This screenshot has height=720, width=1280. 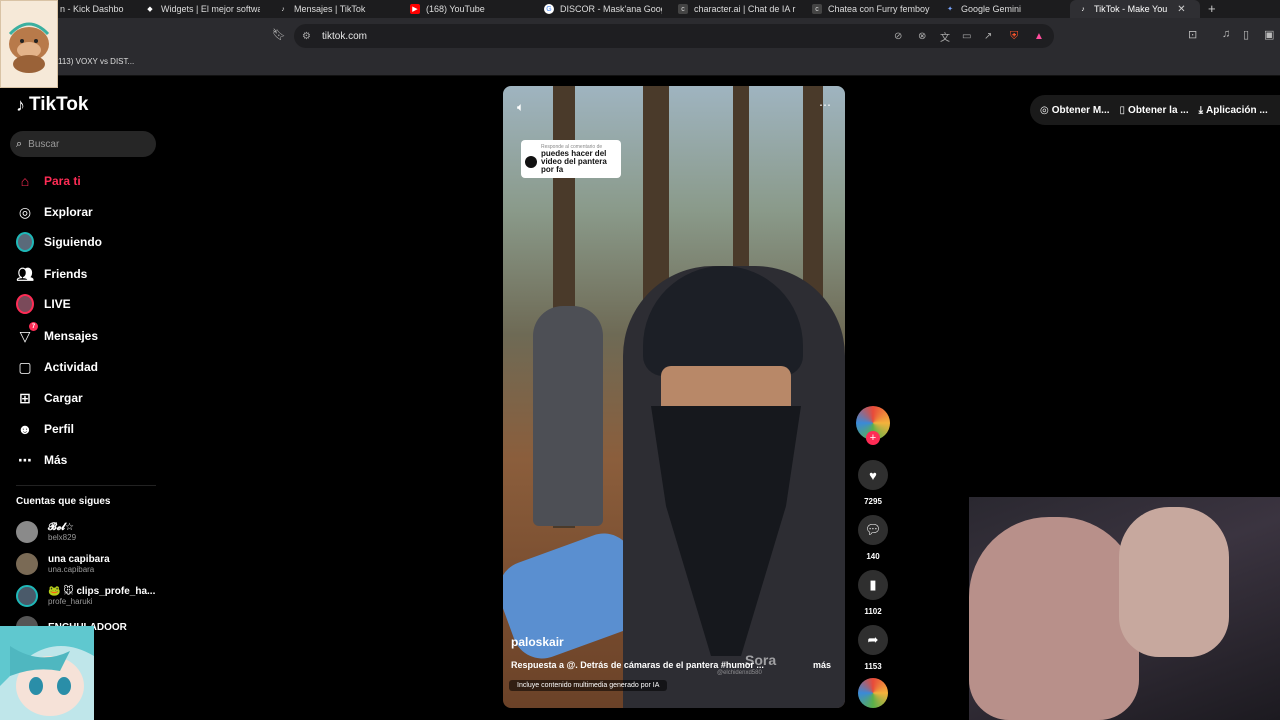 What do you see at coordinates (25, 397) in the screenshot?
I see `upload-icon: ⊞` at bounding box center [25, 397].